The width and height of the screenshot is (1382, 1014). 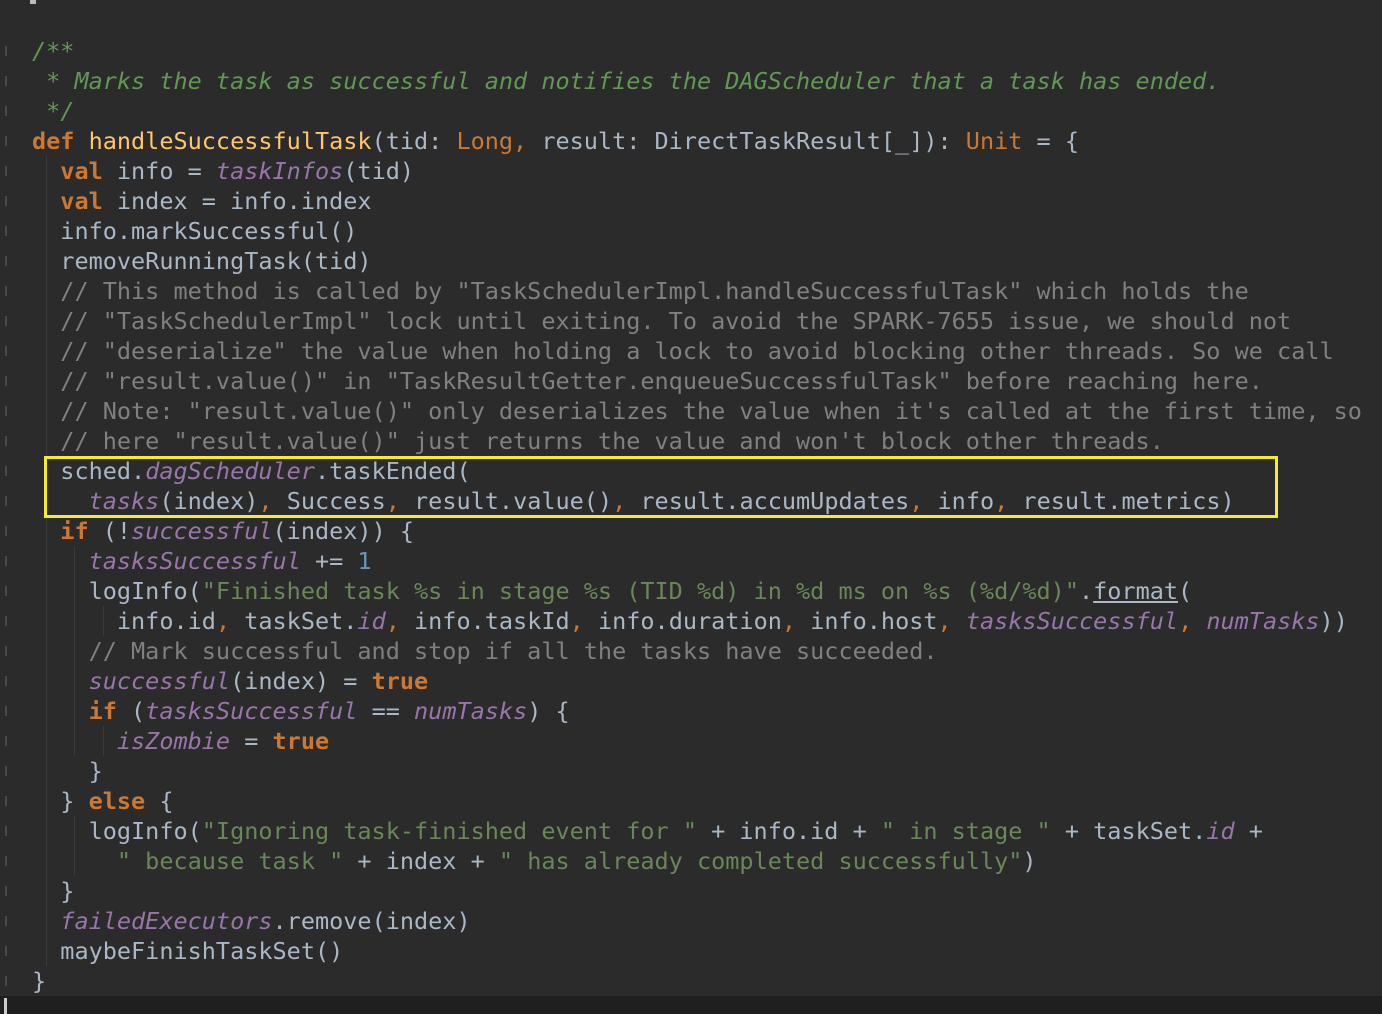 What do you see at coordinates (697, 171) in the screenshot?
I see `code-line: val info = taskInfos(tid)` at bounding box center [697, 171].